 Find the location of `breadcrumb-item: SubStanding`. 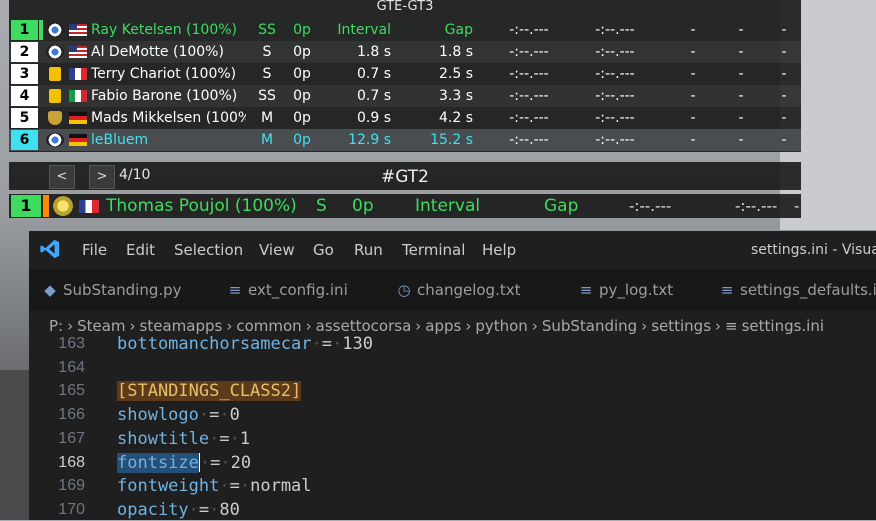

breadcrumb-item: SubStanding is located at coordinates (589, 326).